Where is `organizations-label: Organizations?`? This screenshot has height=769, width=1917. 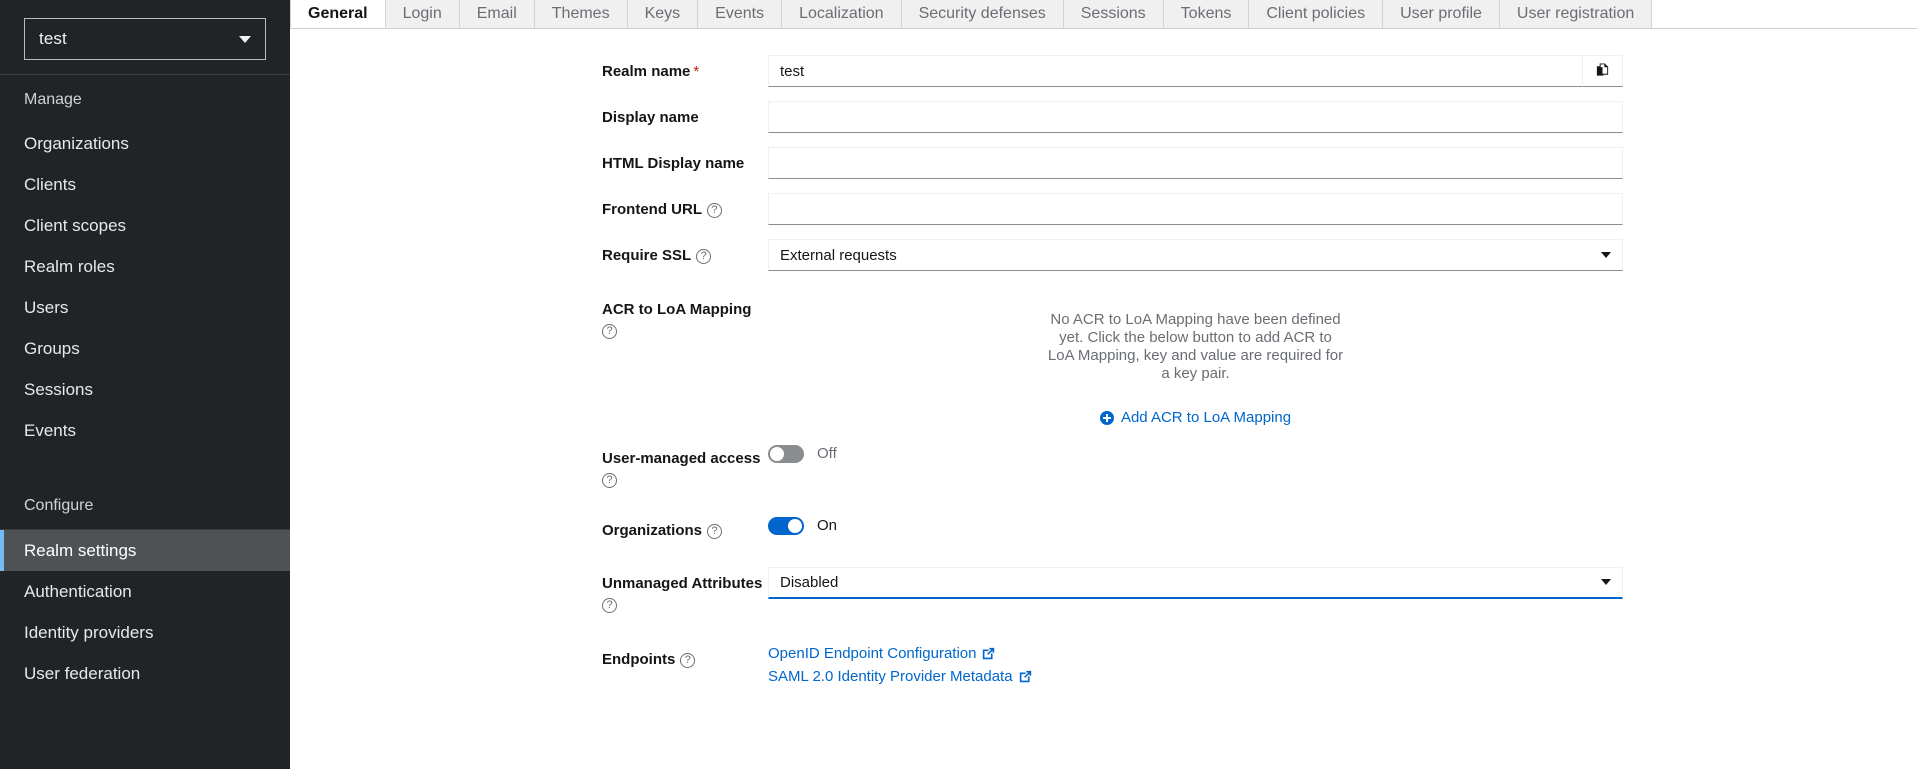
organizations-label: Organizations? is located at coordinates (685, 527).